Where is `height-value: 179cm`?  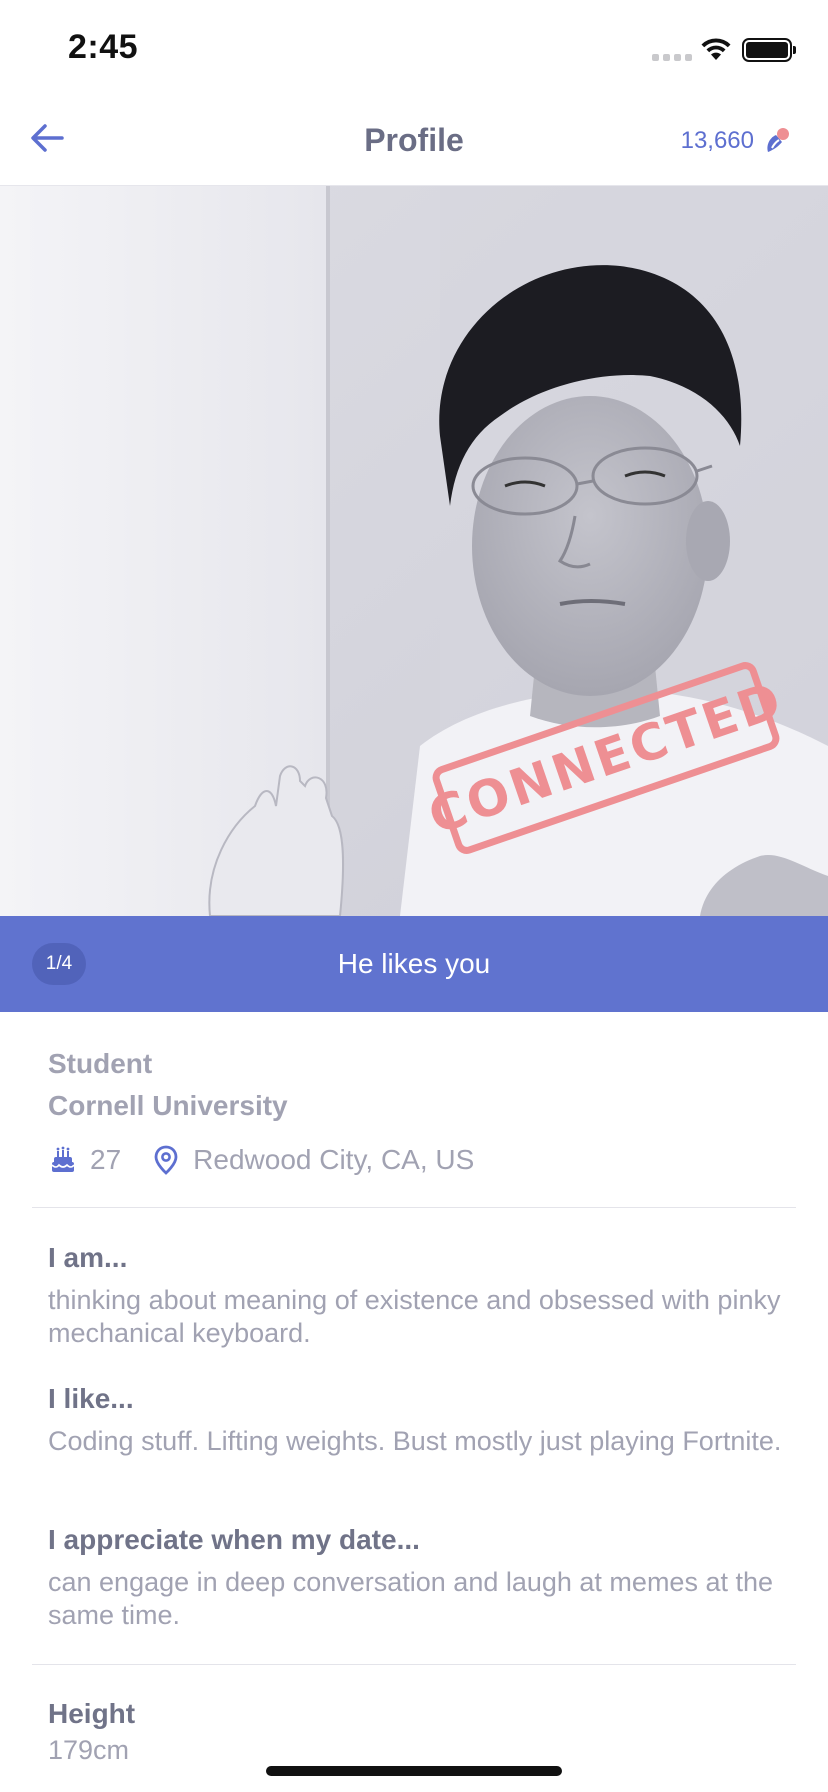
height-value: 179cm is located at coordinates (89, 1750).